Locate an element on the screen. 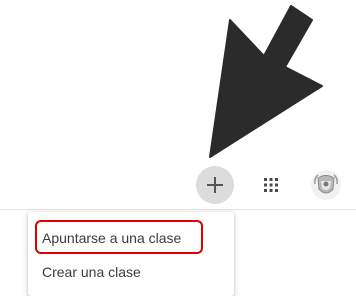 The width and height of the screenshot is (356, 296). account-avatar is located at coordinates (326, 185).